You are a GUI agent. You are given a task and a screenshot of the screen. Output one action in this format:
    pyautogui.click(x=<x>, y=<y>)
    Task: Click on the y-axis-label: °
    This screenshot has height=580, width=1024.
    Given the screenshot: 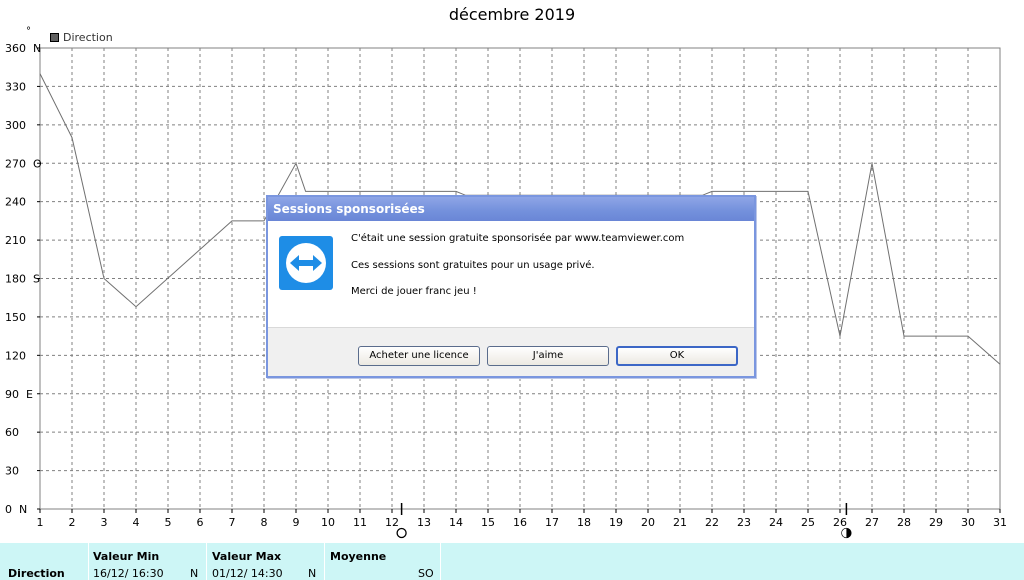 What is the action you would take?
    pyautogui.click(x=28, y=31)
    